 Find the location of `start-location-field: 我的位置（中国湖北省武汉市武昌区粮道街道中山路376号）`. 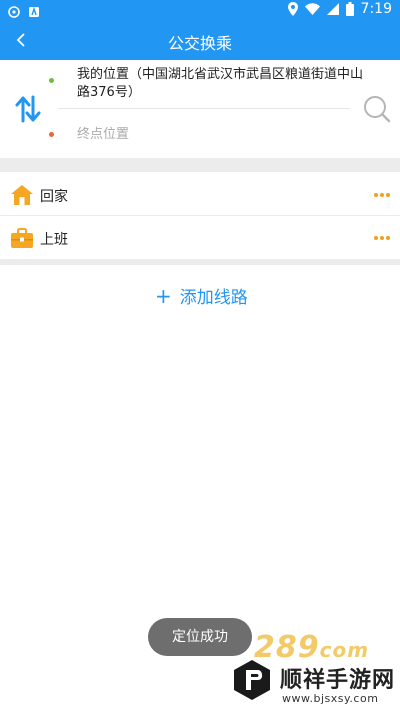

start-location-field: 我的位置（中国湖北省武汉市武昌区粮道街道中山路376号） is located at coordinates (222, 84).